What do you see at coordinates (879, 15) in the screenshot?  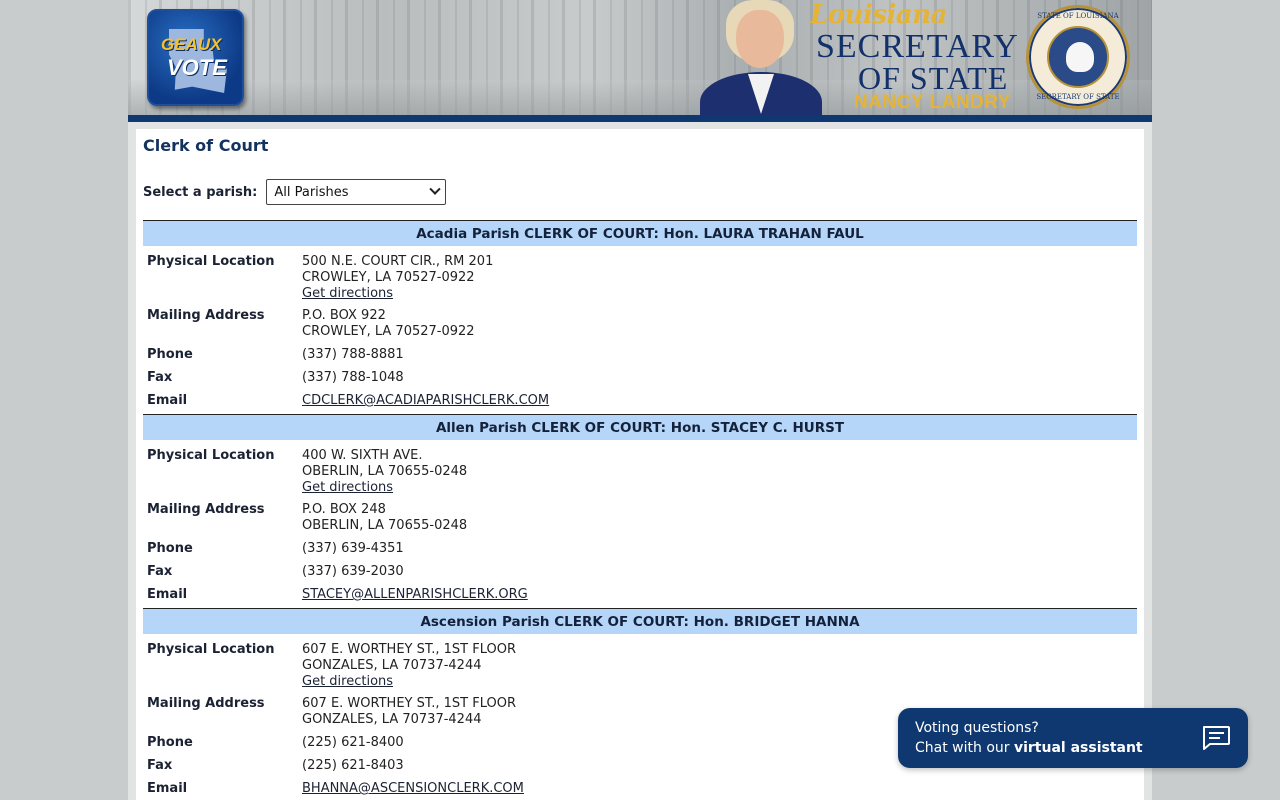 I see `sos-script-title: Louisiana` at bounding box center [879, 15].